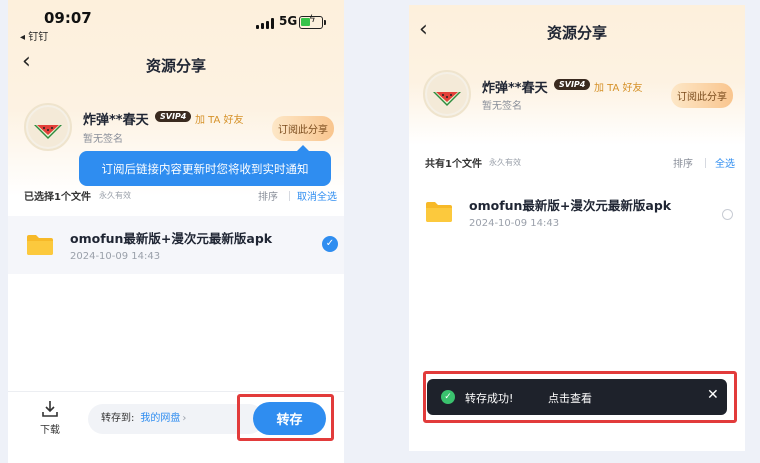  What do you see at coordinates (453, 164) in the screenshot?
I see `file-count-label: 共有1个文件` at bounding box center [453, 164].